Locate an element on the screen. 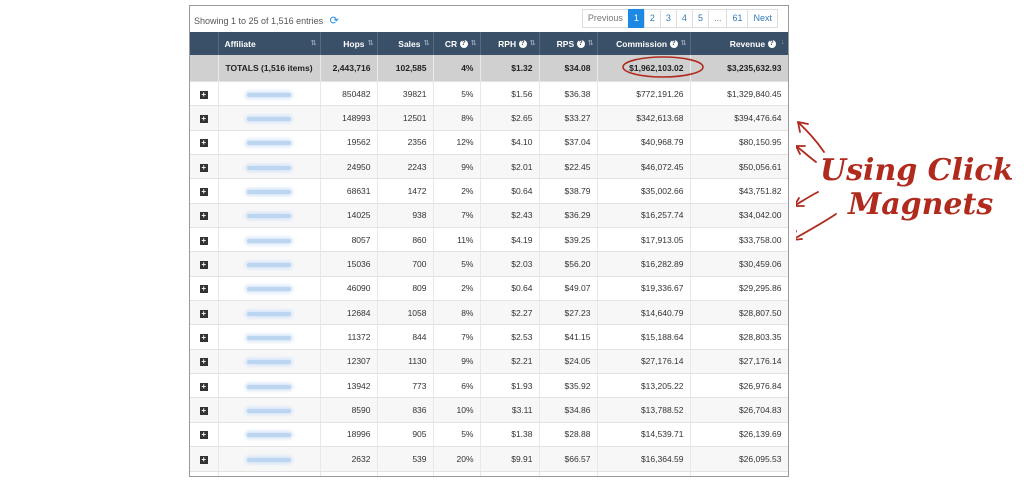 The image size is (1024, 480). pagination-page-61: 61 is located at coordinates (737, 18).